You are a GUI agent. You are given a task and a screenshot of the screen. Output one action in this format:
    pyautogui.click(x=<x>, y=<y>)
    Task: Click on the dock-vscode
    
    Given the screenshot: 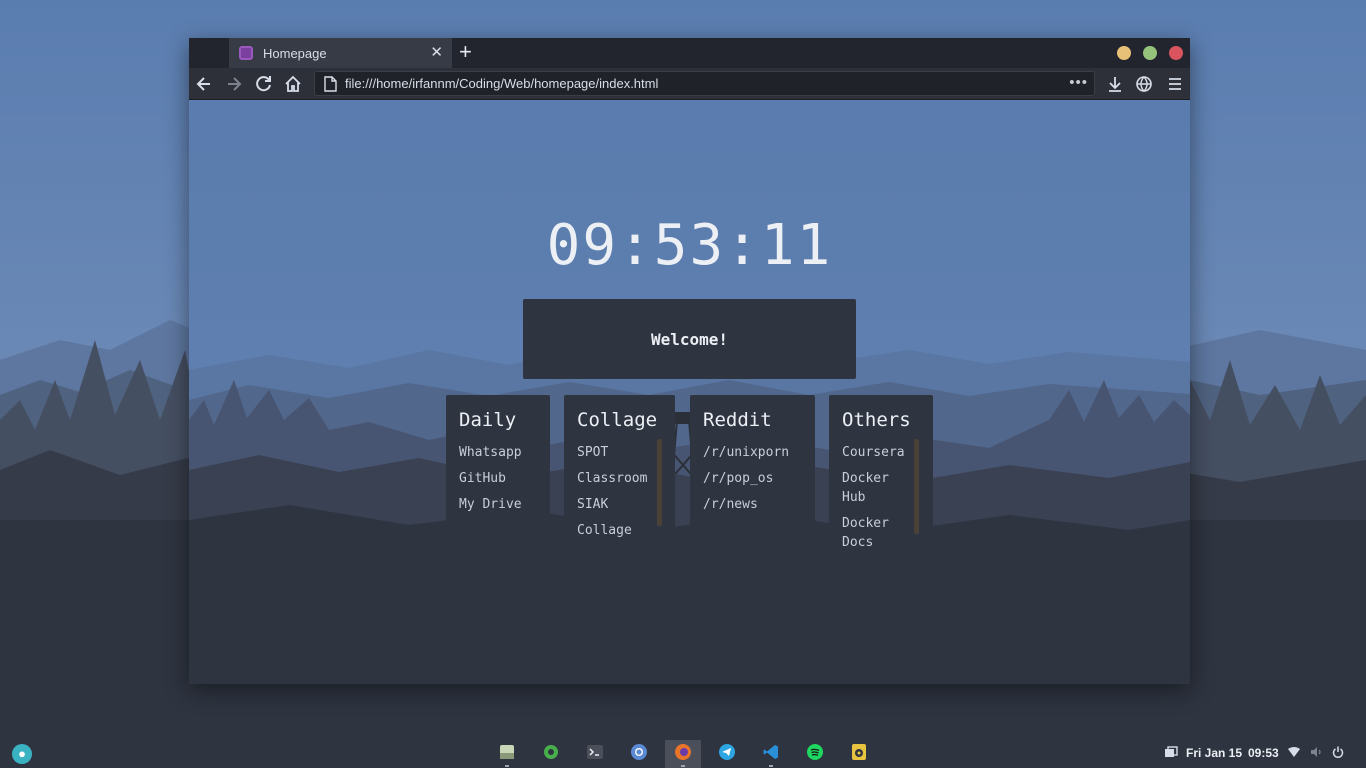 What is the action you would take?
    pyautogui.click(x=771, y=754)
    